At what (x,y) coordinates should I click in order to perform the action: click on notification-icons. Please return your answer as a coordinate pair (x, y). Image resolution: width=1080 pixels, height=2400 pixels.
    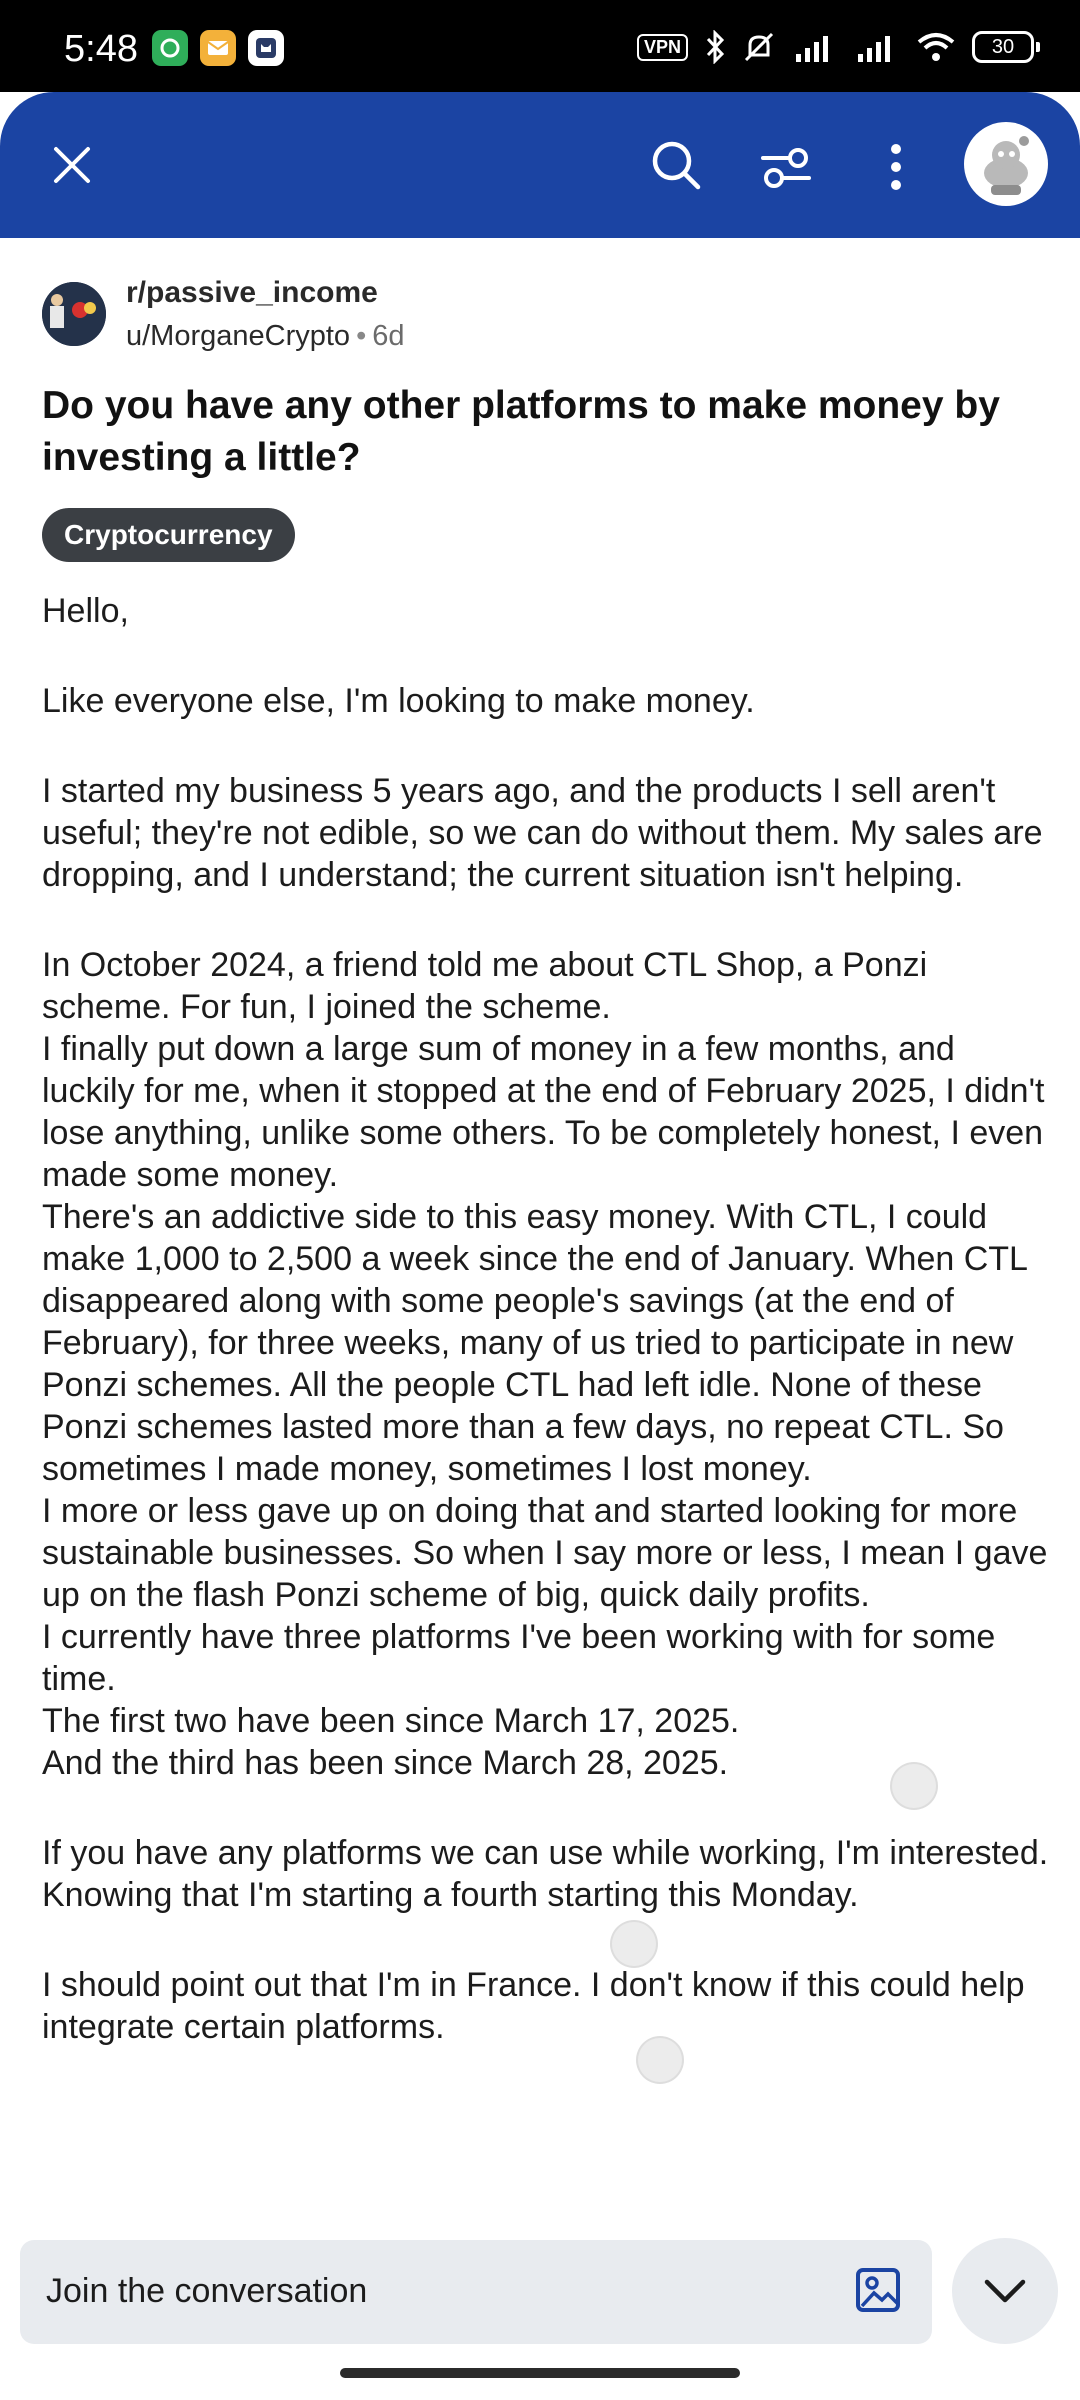
    Looking at the image, I should click on (218, 48).